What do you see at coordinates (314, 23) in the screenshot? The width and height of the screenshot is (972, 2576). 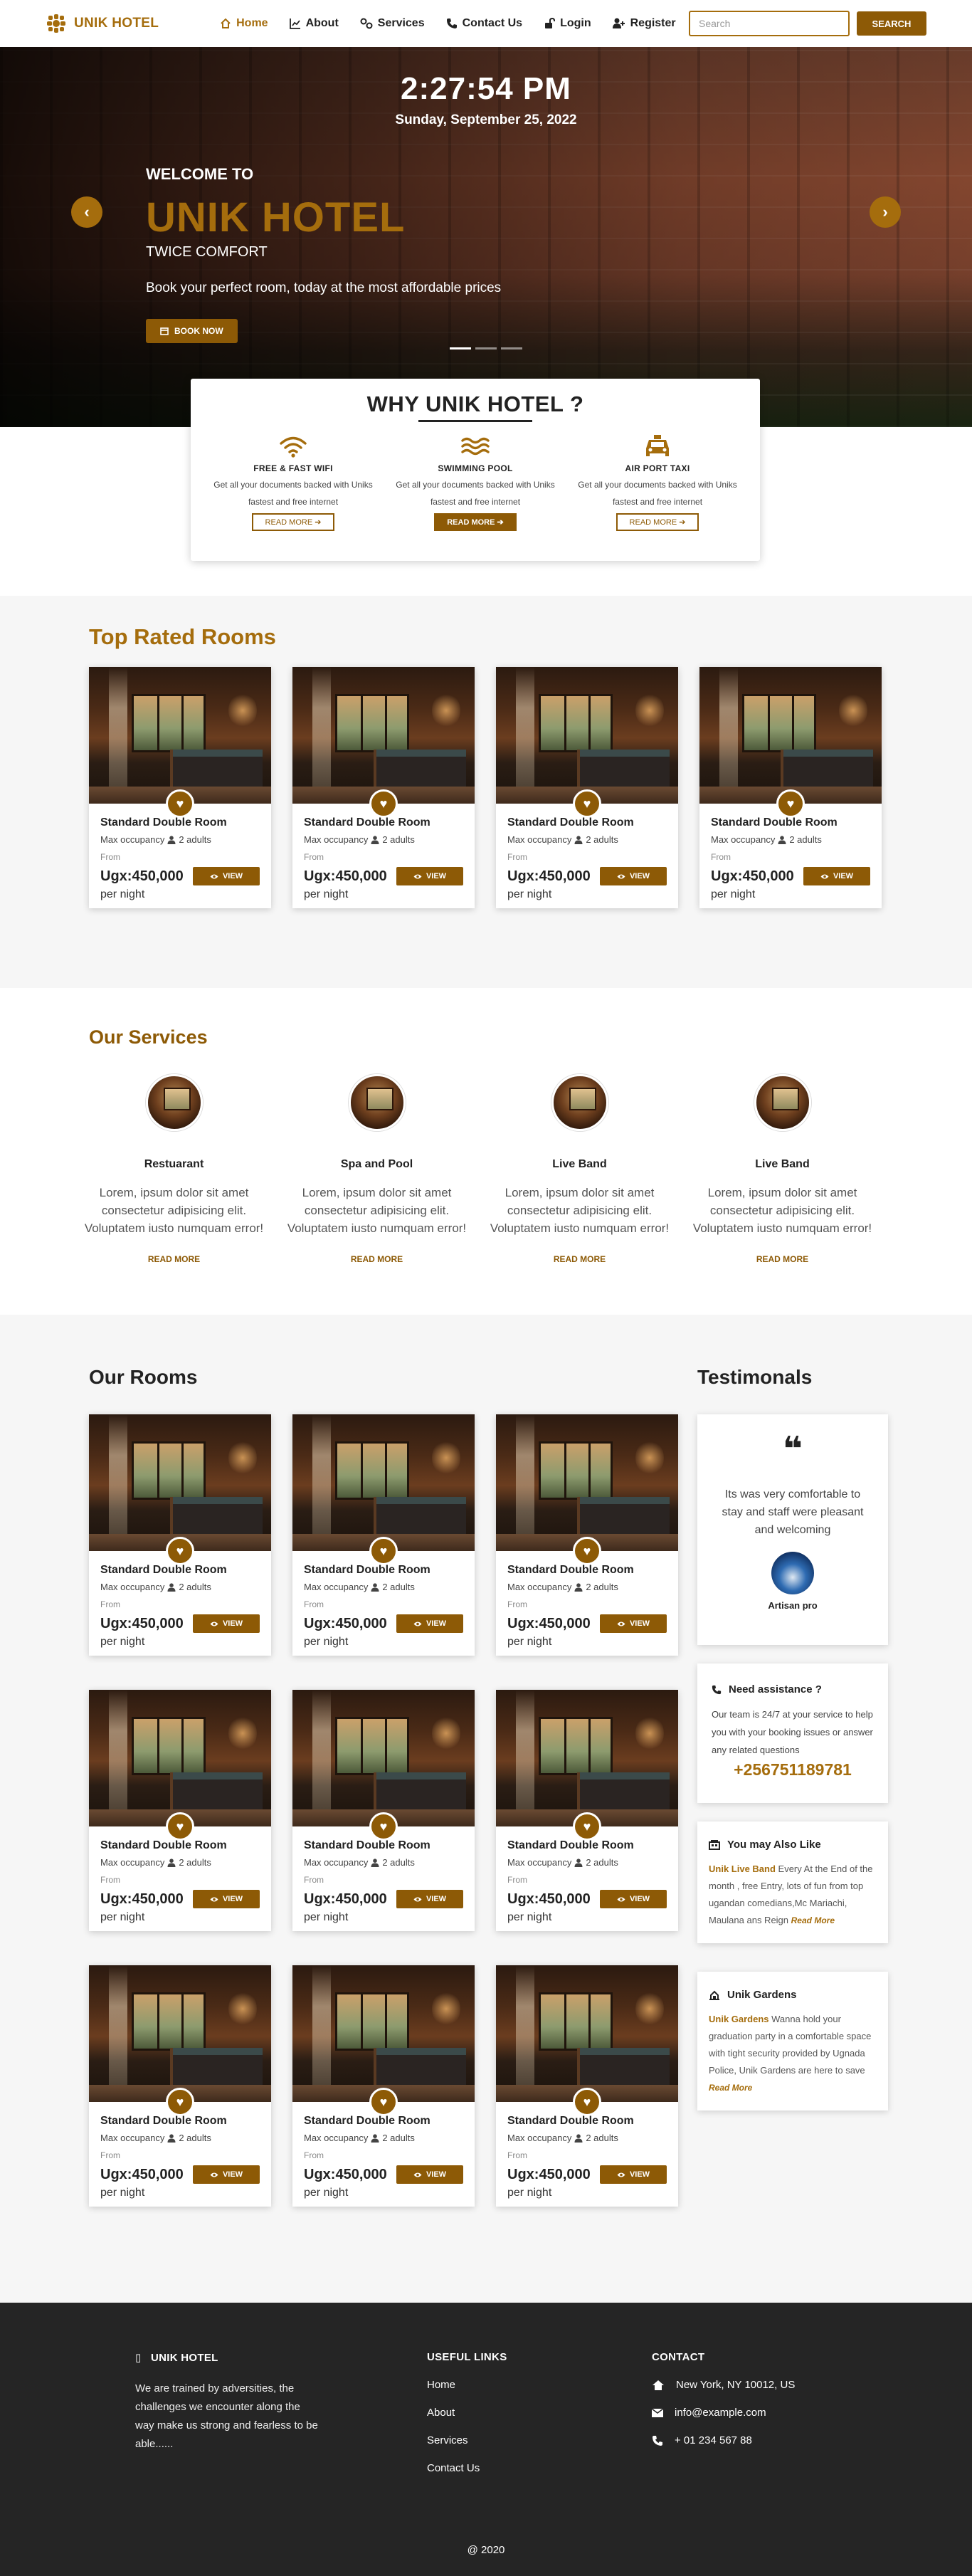 I see `menu-about: About` at bounding box center [314, 23].